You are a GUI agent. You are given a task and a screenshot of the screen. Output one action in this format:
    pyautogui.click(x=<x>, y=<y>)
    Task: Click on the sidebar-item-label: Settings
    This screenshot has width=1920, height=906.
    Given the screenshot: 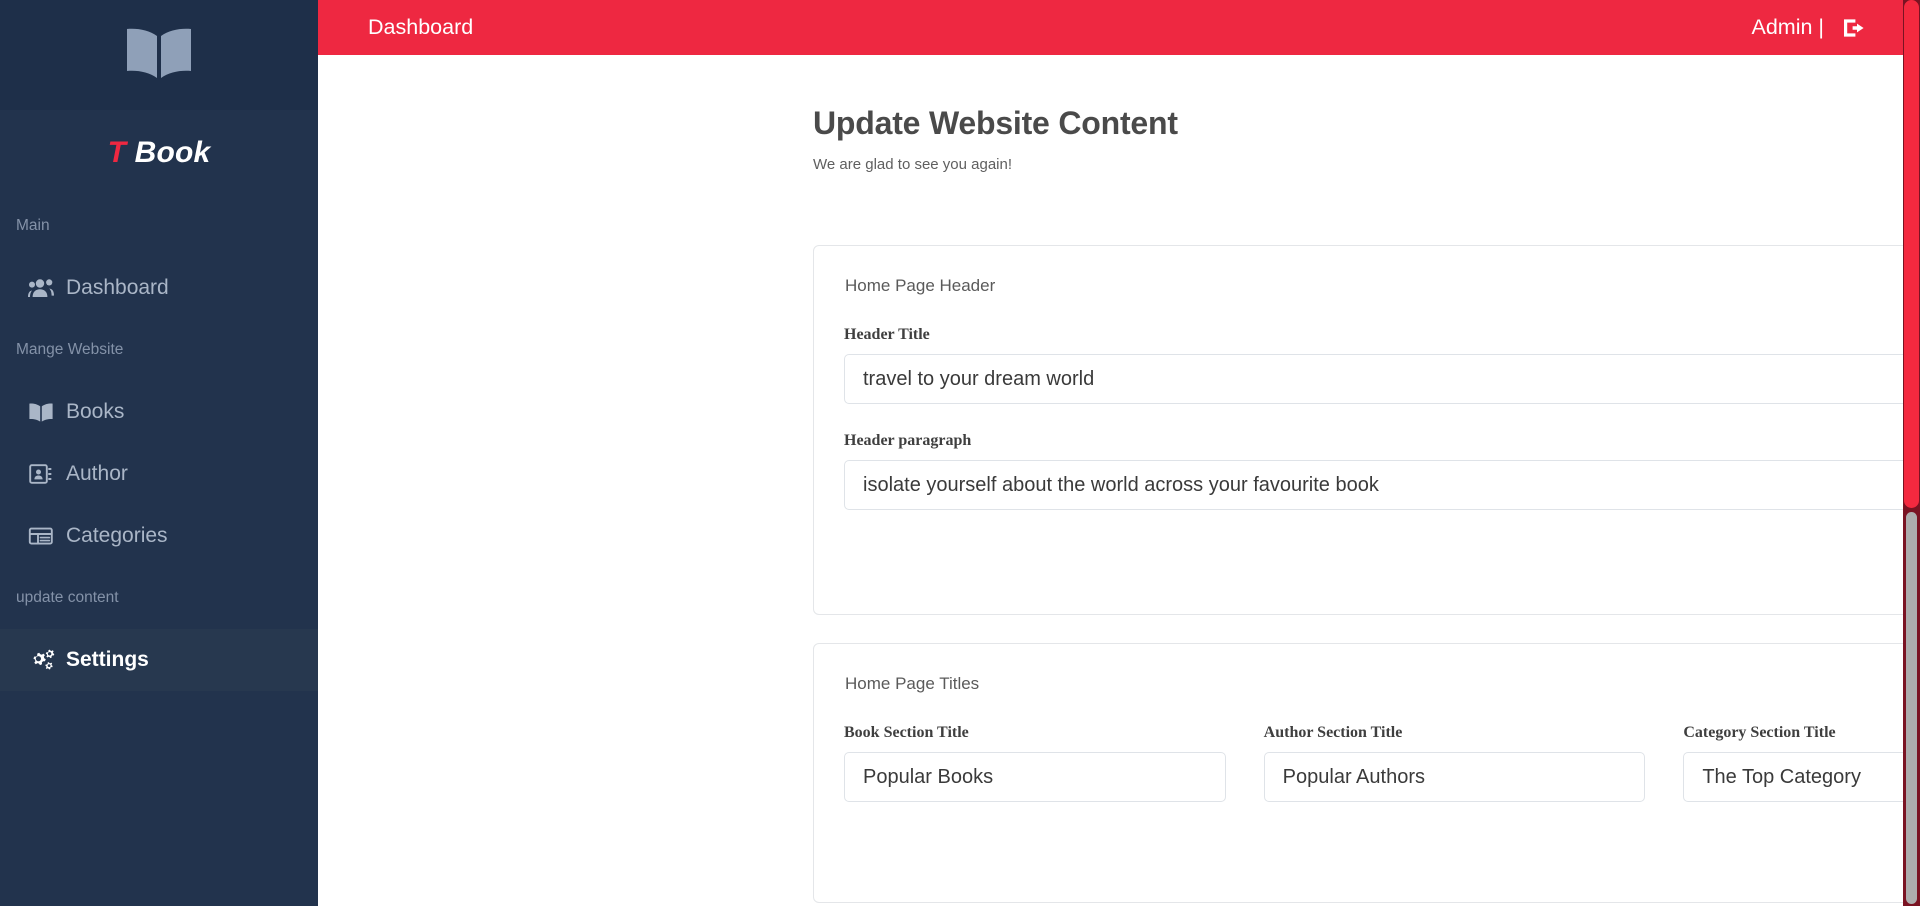 What is the action you would take?
    pyautogui.click(x=107, y=659)
    